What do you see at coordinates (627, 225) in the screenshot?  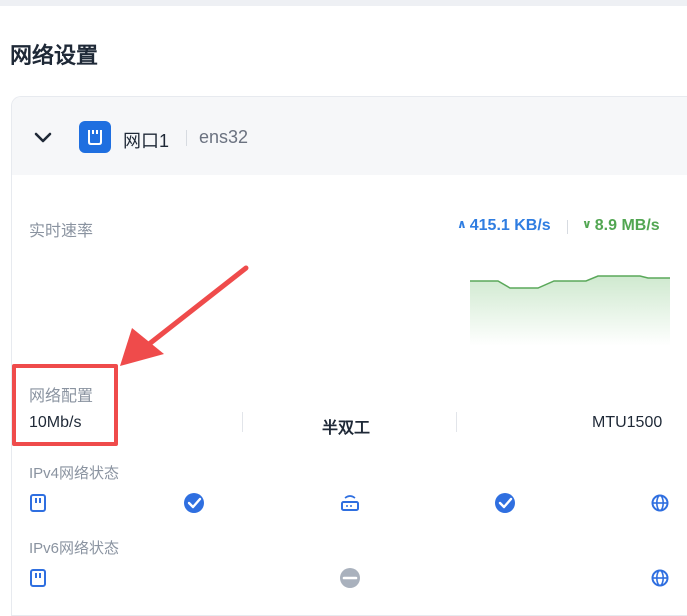 I see `download-rate-value: 8.9 MB/s` at bounding box center [627, 225].